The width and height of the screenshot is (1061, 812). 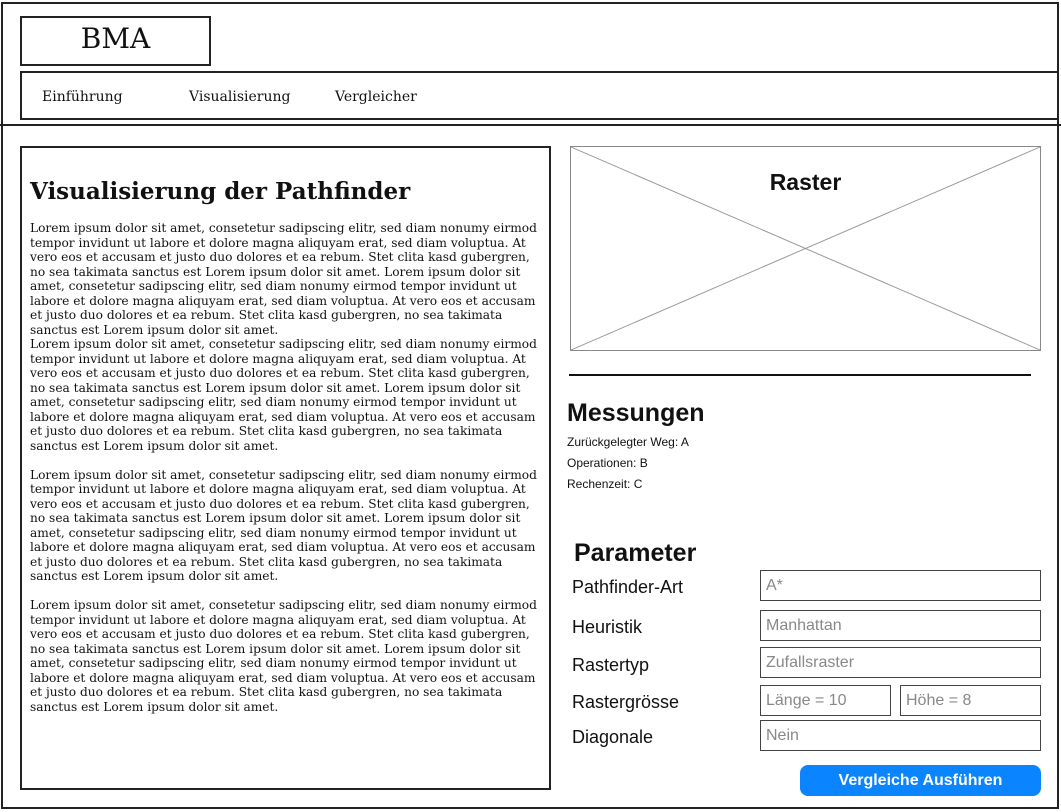 What do you see at coordinates (613, 737) in the screenshot?
I see `diagonal-label: Diagonale` at bounding box center [613, 737].